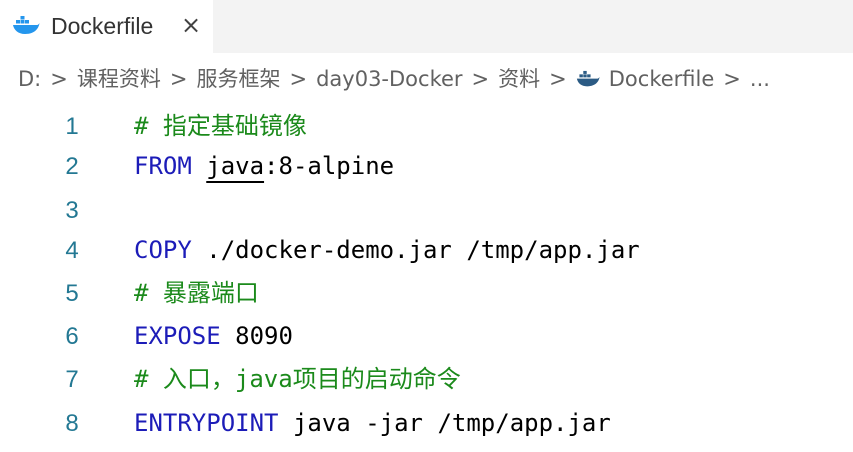 The height and width of the screenshot is (452, 853). I want to click on line-number: 3, so click(72, 210).